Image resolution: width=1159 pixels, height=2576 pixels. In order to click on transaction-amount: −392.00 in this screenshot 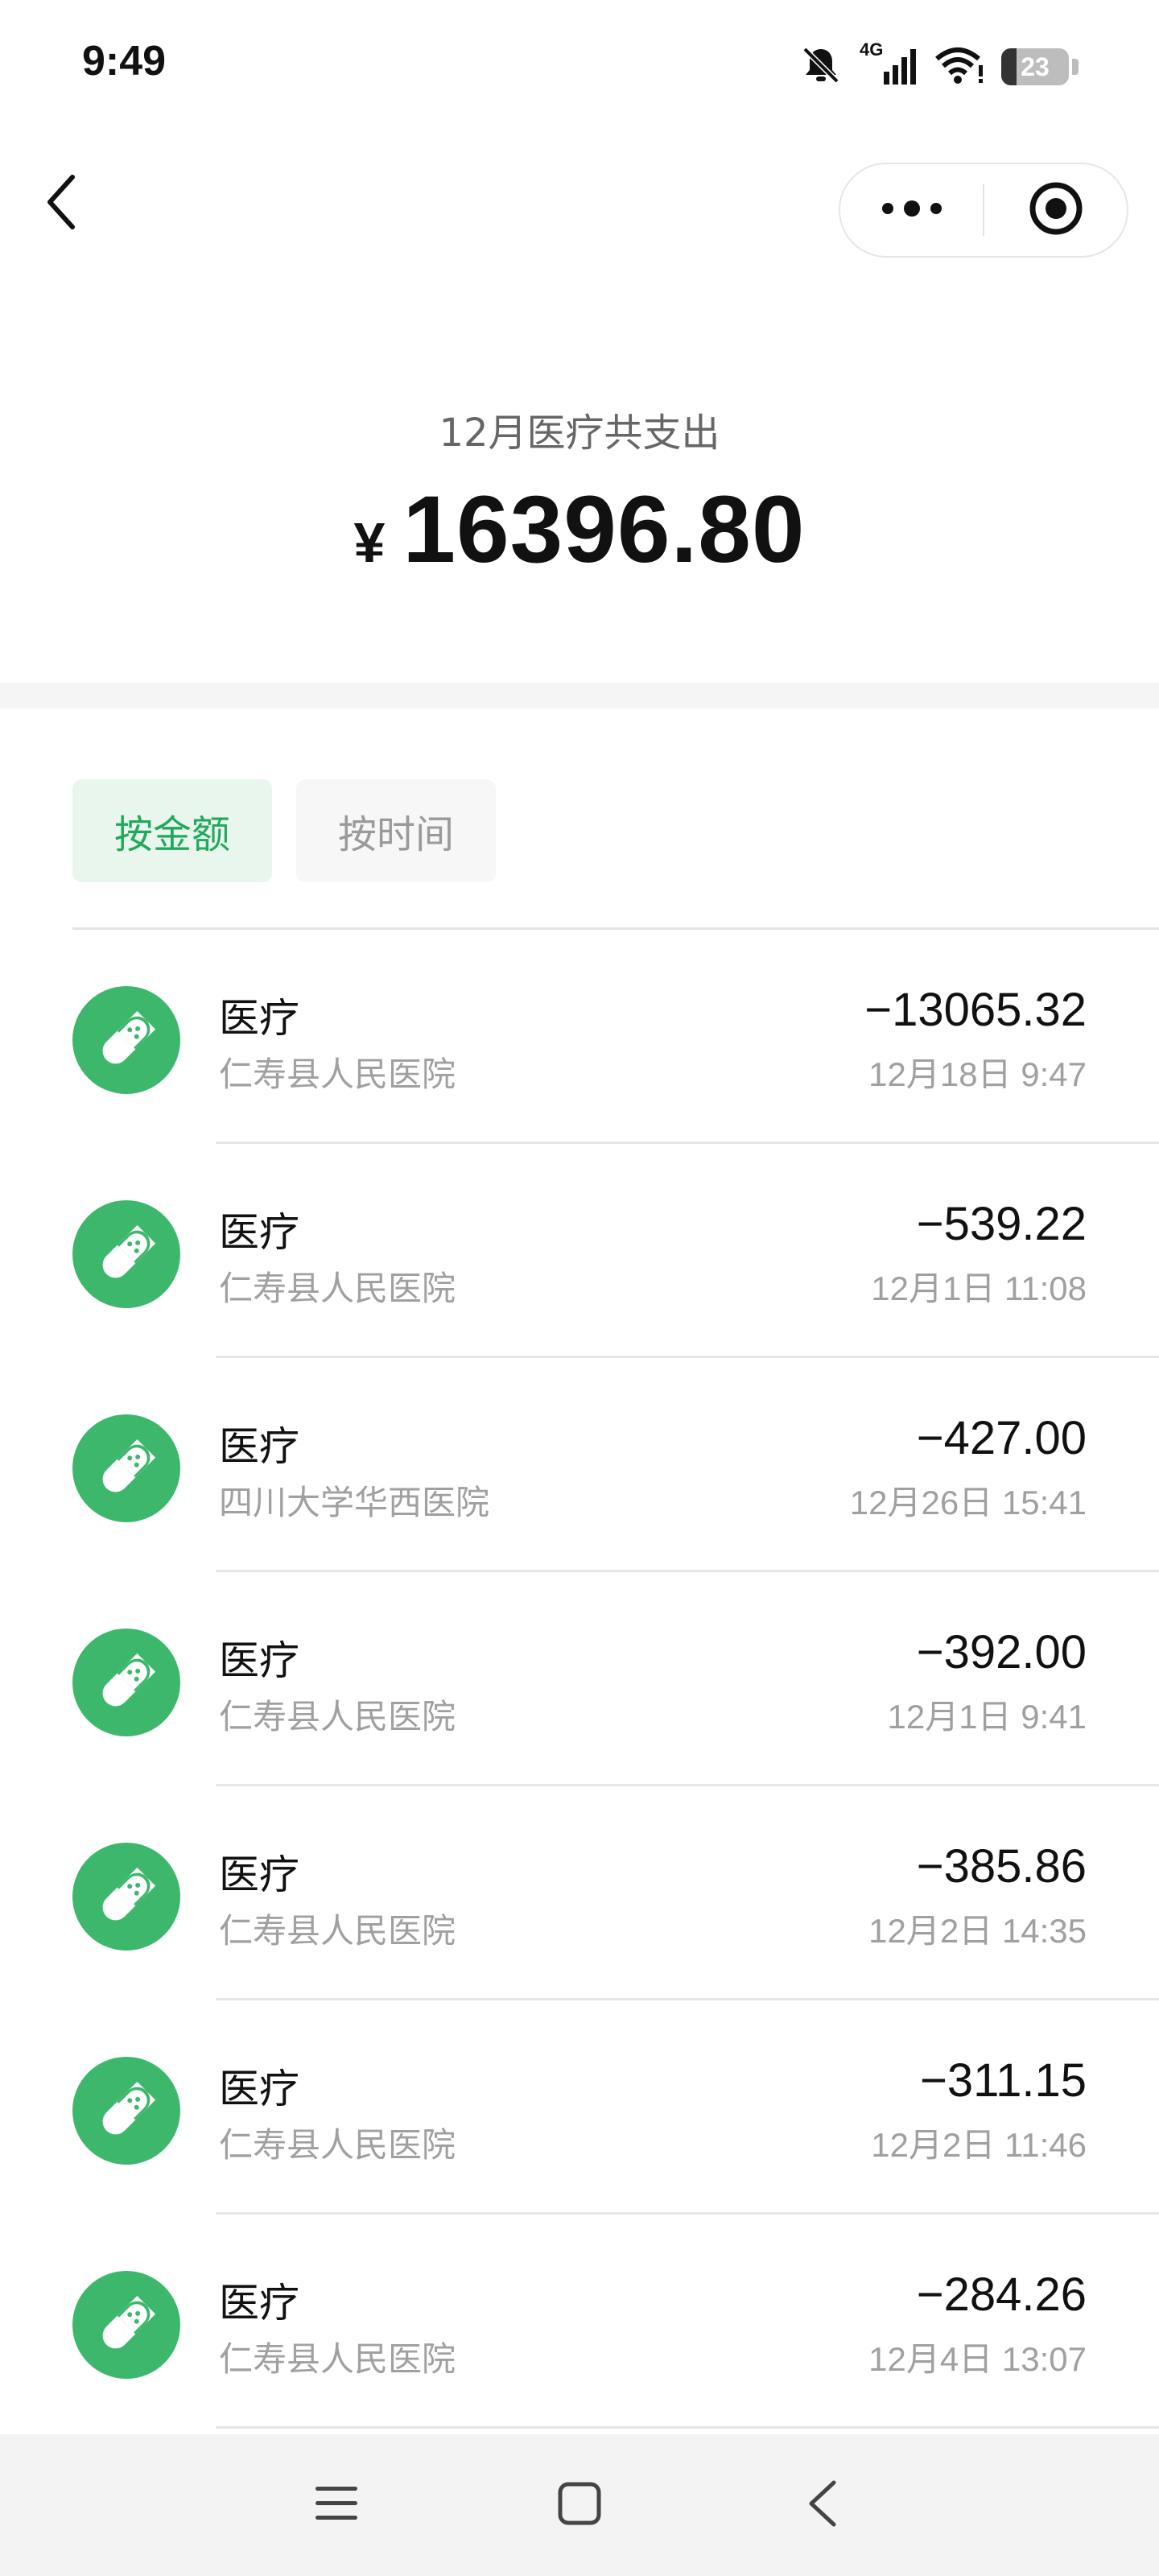, I will do `click(1002, 1652)`.